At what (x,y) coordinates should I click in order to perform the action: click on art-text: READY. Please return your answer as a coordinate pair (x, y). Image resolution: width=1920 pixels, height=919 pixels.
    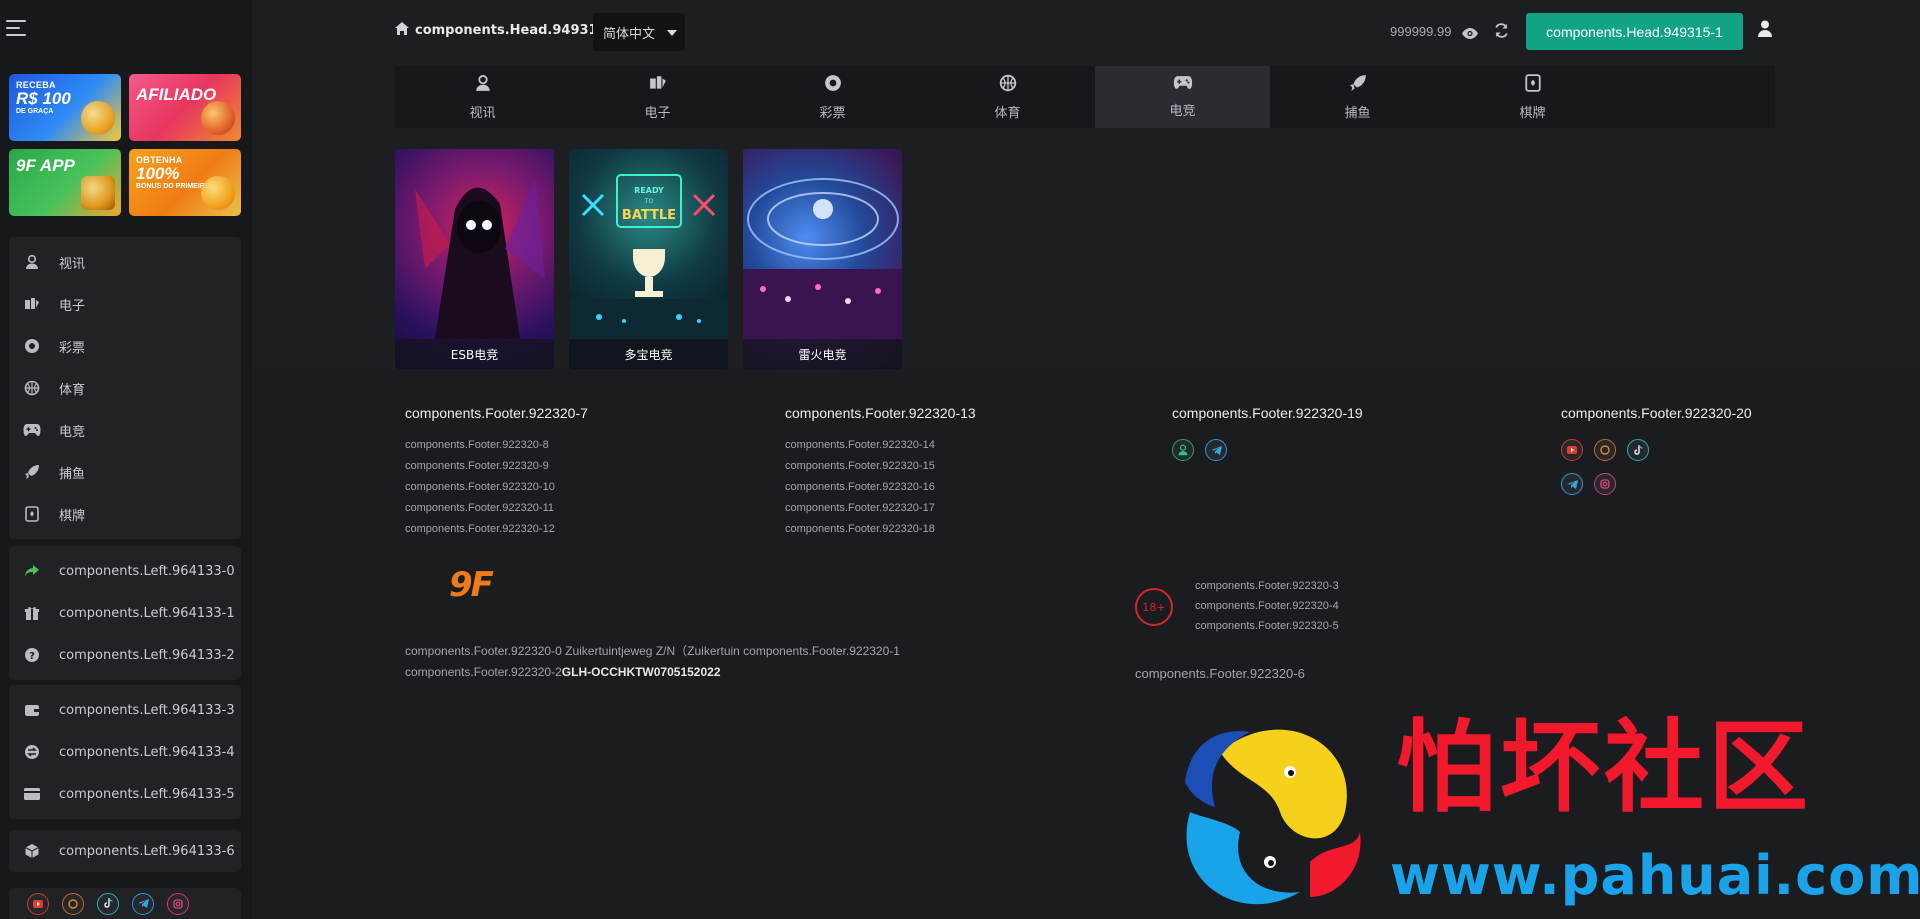
    Looking at the image, I should click on (649, 190).